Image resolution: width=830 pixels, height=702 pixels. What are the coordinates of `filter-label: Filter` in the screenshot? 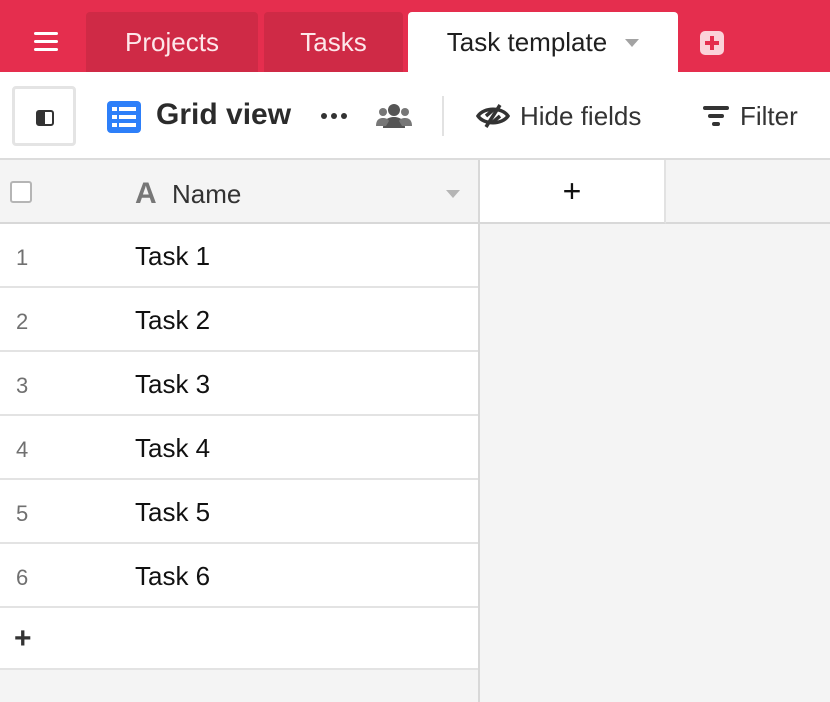 It's located at (769, 115).